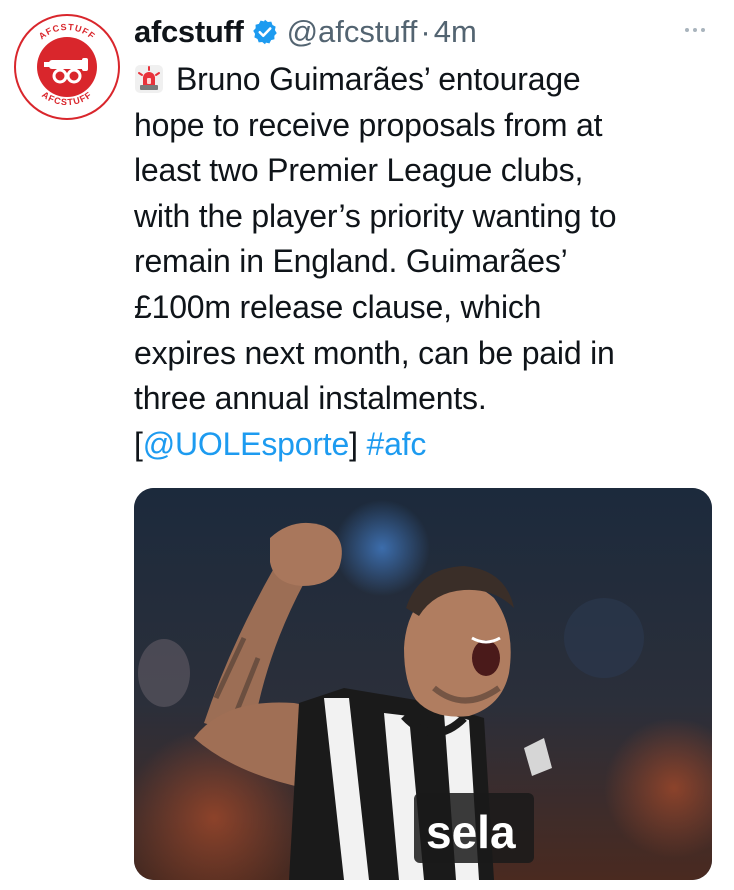 The image size is (734, 890). Describe the element at coordinates (374, 352) in the screenshot. I see `tweet-line: expires next month, can be paid in` at that location.